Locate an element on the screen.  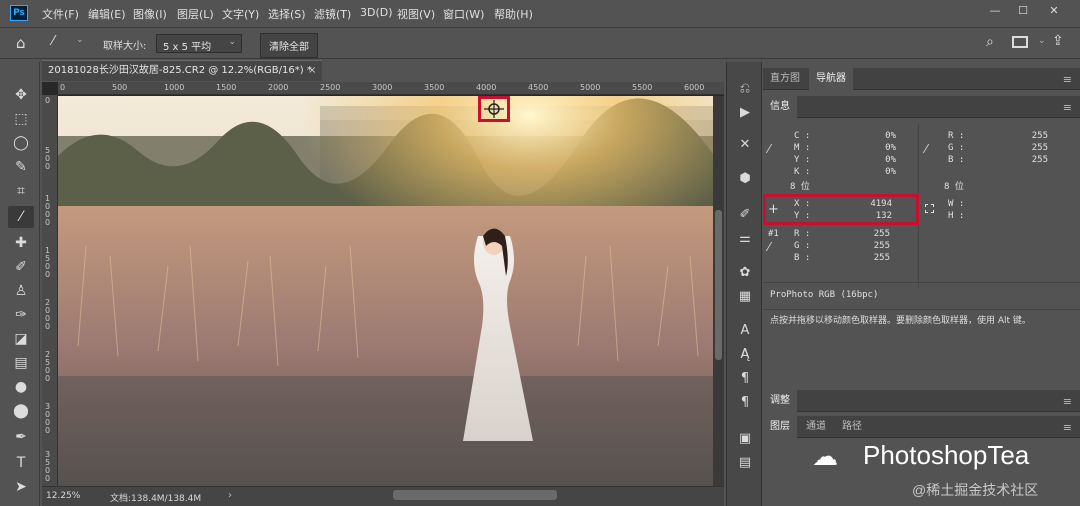
actions-play-icon: ▶ is located at coordinates (745, 113).